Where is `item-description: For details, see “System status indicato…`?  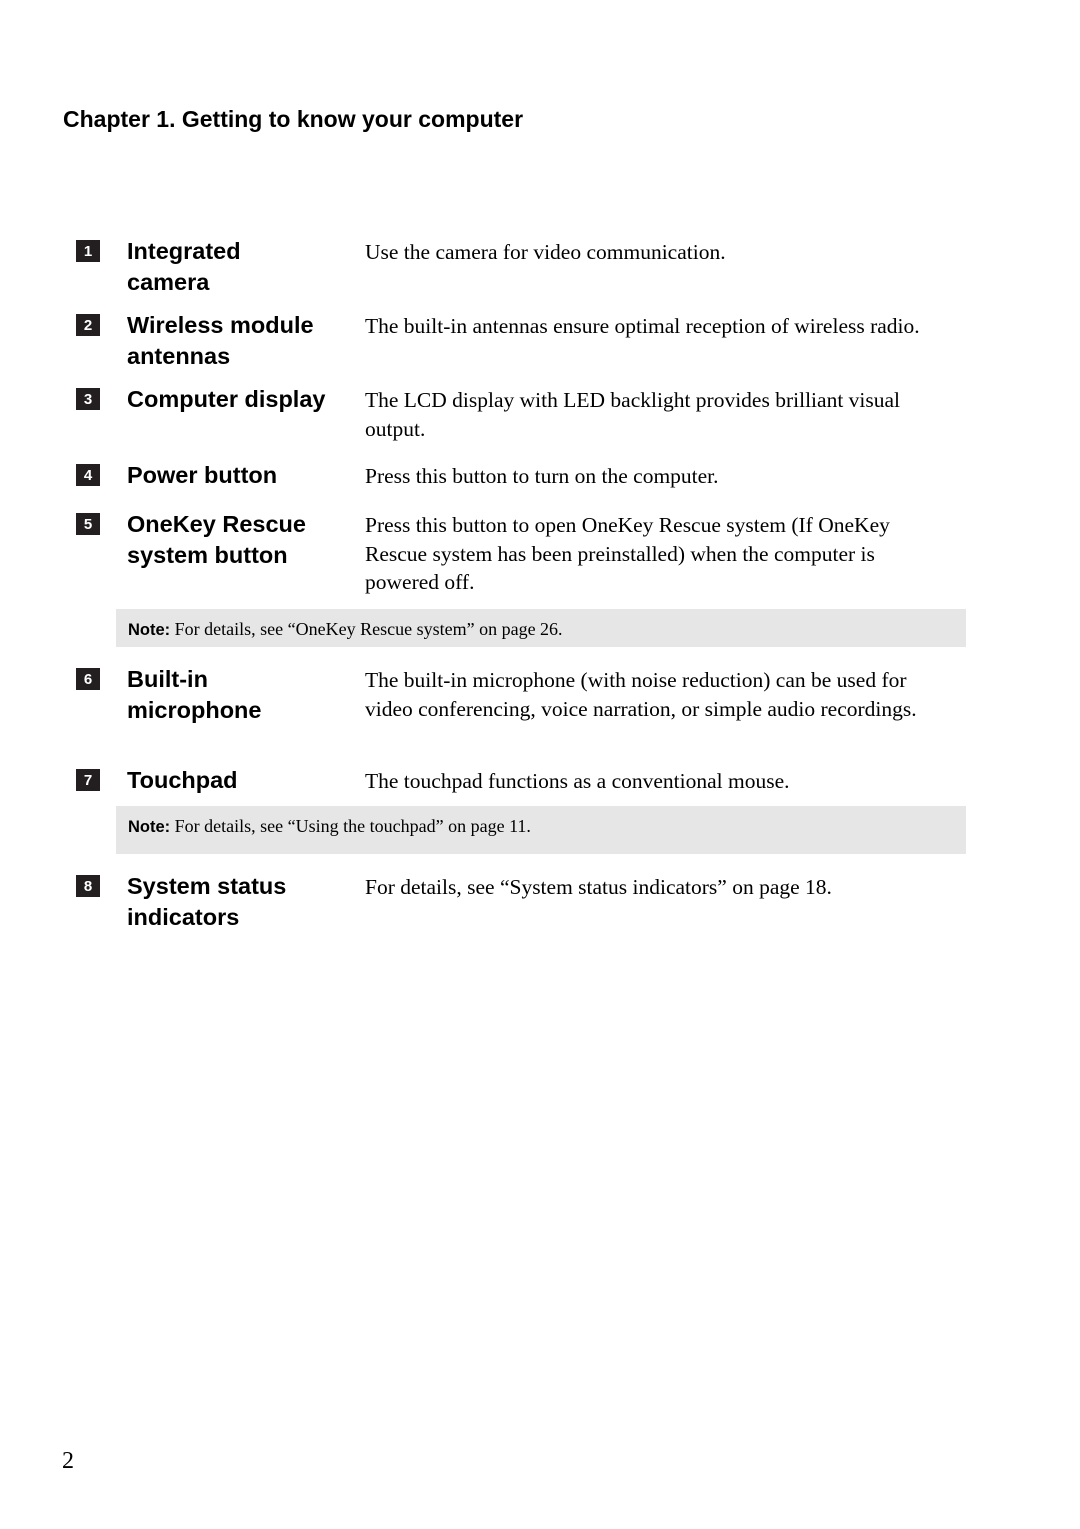 item-description: For details, see “System status indicato… is located at coordinates (598, 887).